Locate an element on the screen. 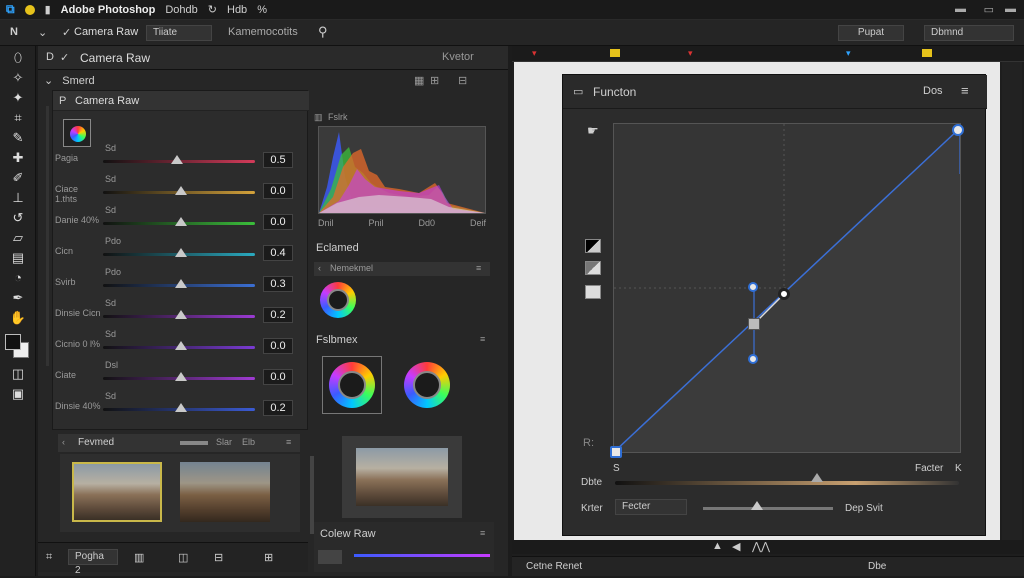 This screenshot has height=578, width=1024. menu-item-3: % is located at coordinates (262, 10).